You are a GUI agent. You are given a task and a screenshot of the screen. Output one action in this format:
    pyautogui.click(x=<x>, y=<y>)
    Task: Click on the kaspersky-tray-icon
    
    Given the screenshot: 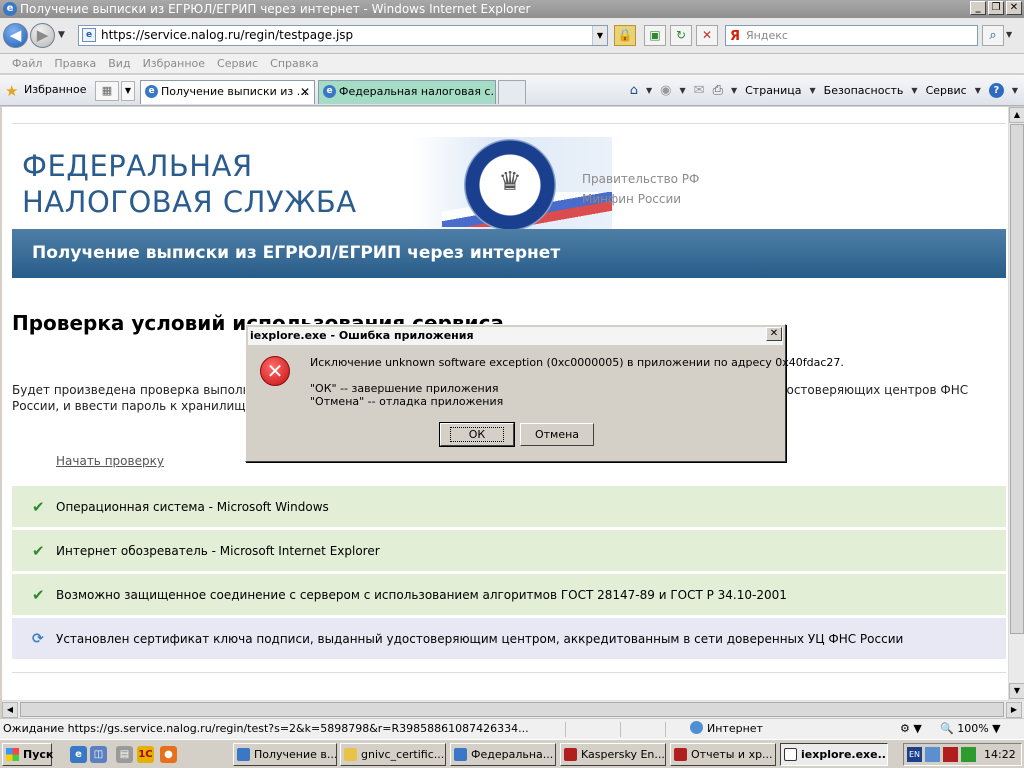 What is the action you would take?
    pyautogui.click(x=950, y=754)
    